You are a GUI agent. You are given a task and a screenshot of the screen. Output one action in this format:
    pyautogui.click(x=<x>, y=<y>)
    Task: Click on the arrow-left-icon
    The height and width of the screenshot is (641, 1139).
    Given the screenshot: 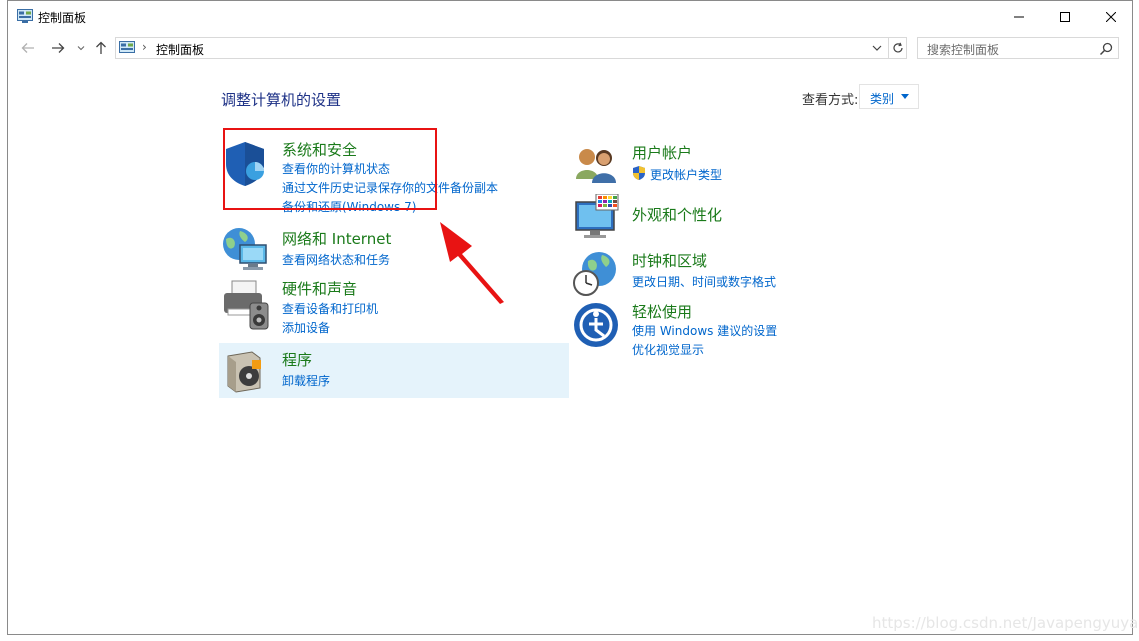 What is the action you would take?
    pyautogui.click(x=27, y=48)
    